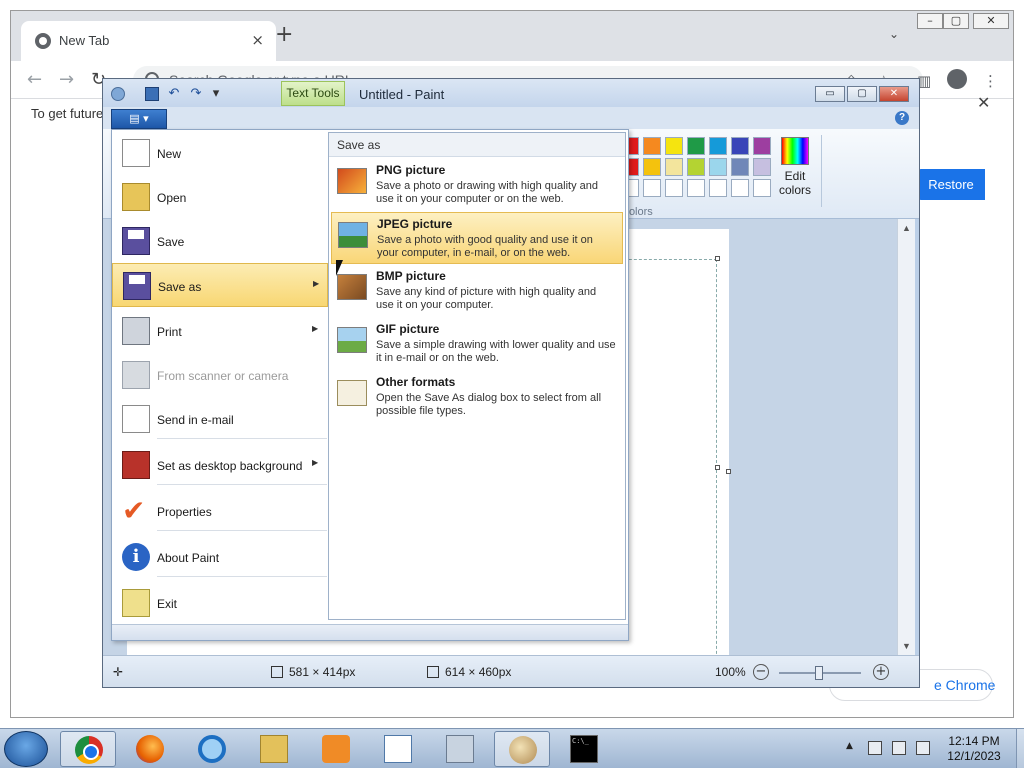 This screenshot has height=768, width=1024. What do you see at coordinates (66, 80) in the screenshot?
I see `forward-icon: →` at bounding box center [66, 80].